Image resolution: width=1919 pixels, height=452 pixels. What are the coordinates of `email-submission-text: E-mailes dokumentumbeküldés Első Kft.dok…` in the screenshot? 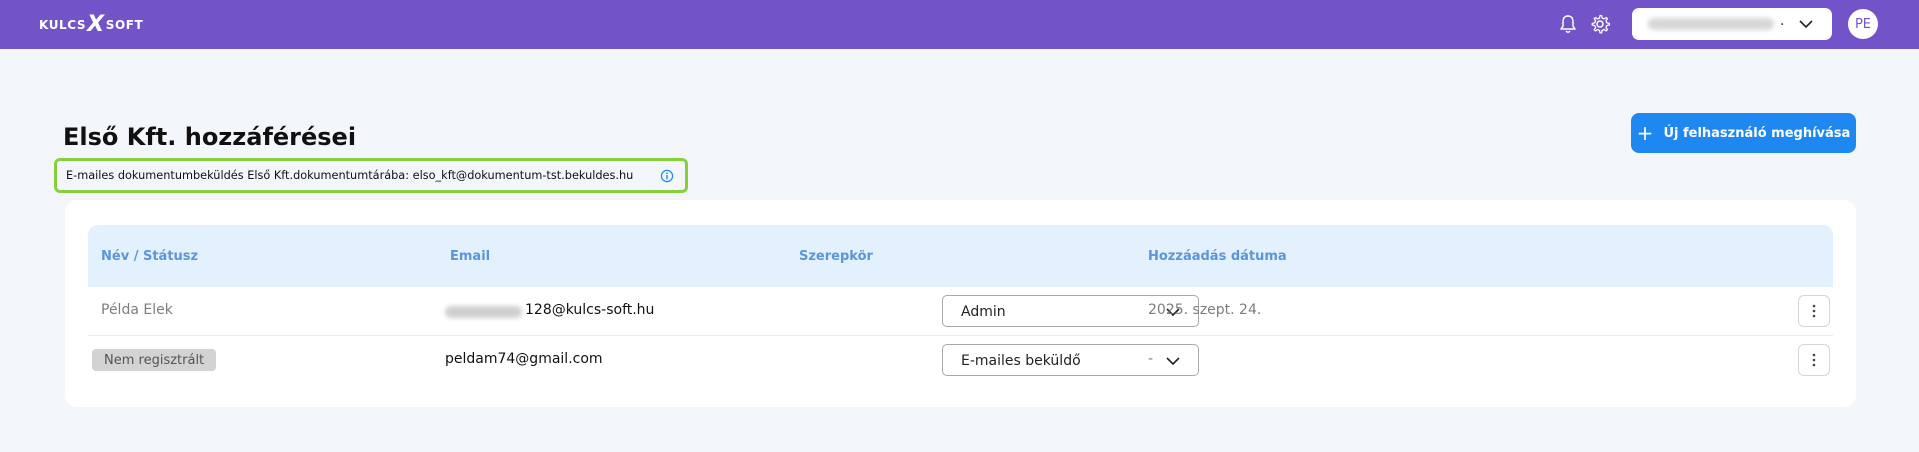 It's located at (350, 175).